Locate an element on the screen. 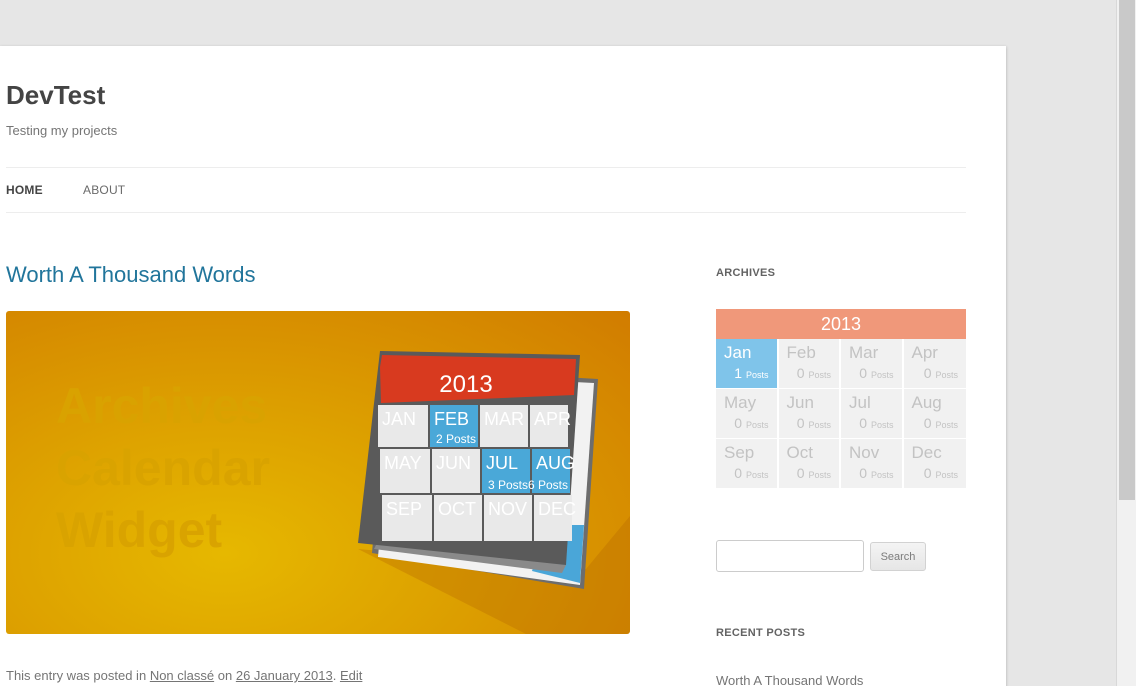 This screenshot has width=1136, height=686. archive-month-jul: Jul 0 Posts is located at coordinates (872, 414).